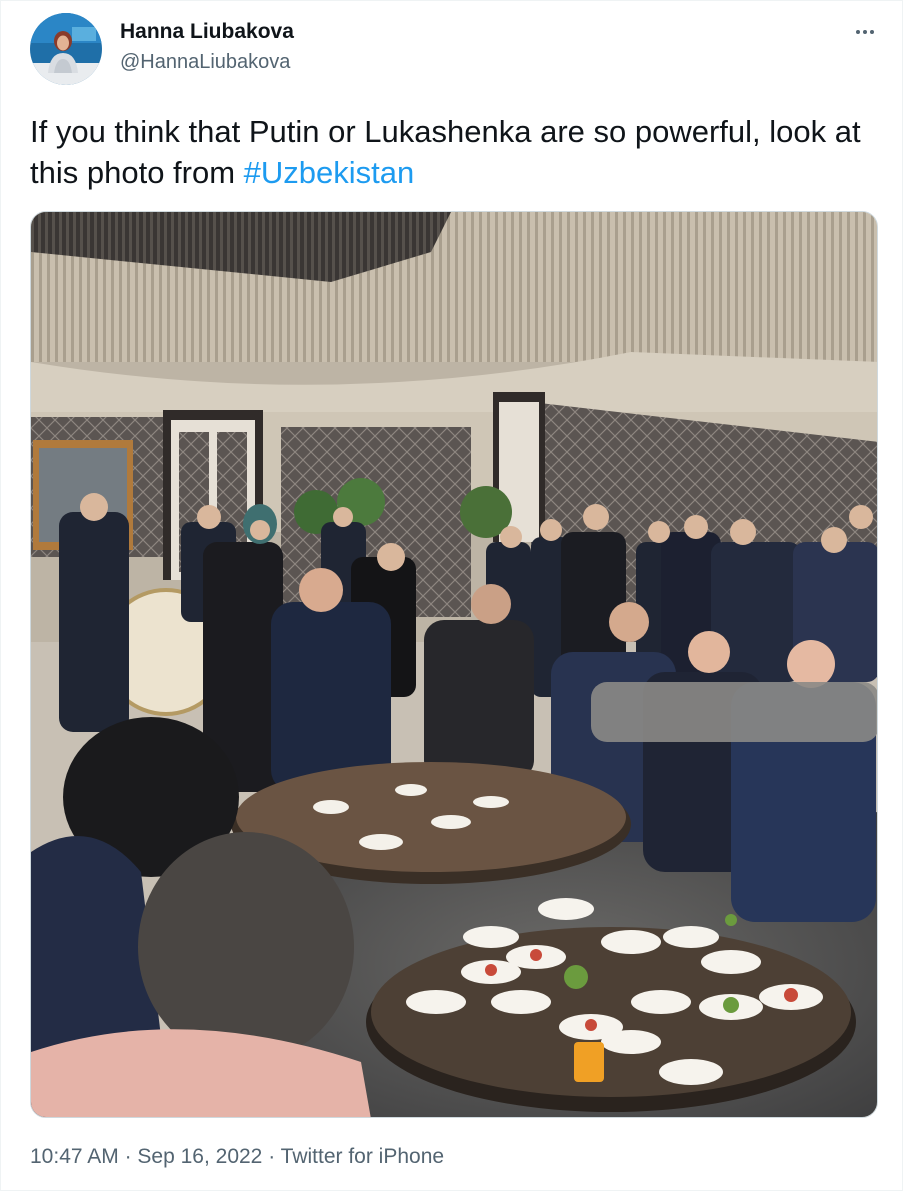 This screenshot has height=1193, width=909. I want to click on hashtag-link: #Uzbekistan, so click(329, 172).